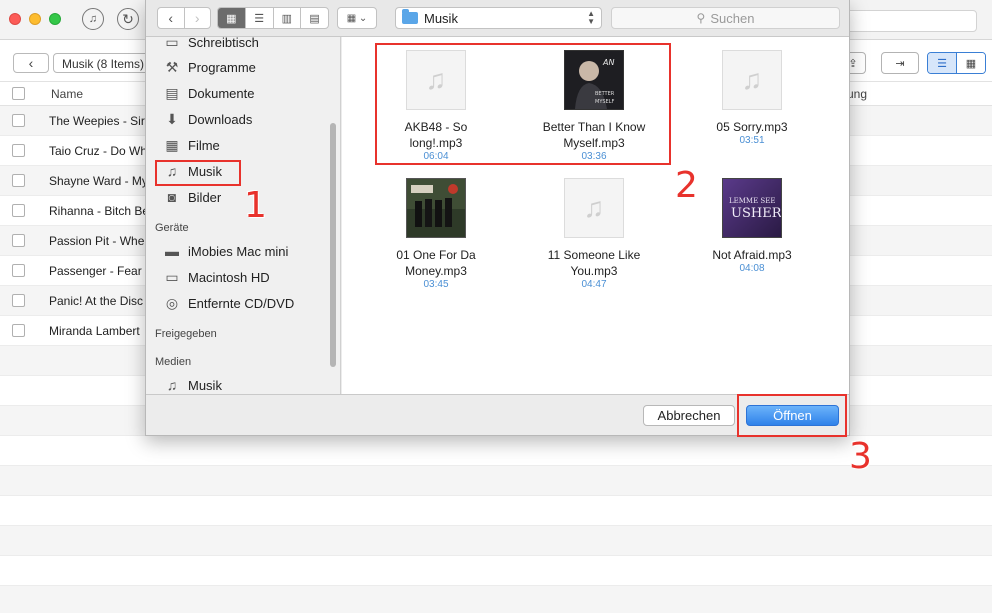  Describe the element at coordinates (225, 251) in the screenshot. I see `sidebar-item-mac-mini: ▬ iMobies Mac mini` at that location.